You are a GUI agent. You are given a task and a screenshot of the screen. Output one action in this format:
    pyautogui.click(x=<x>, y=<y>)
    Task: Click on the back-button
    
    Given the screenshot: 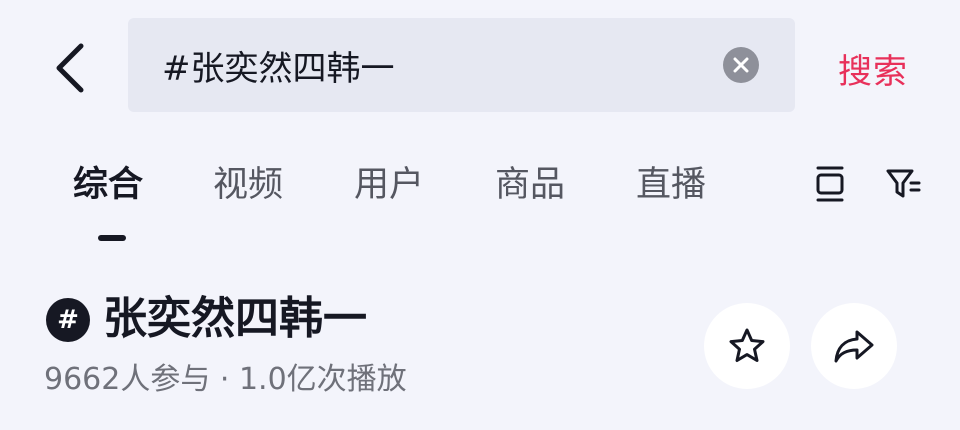 What is the action you would take?
    pyautogui.click(x=70, y=68)
    